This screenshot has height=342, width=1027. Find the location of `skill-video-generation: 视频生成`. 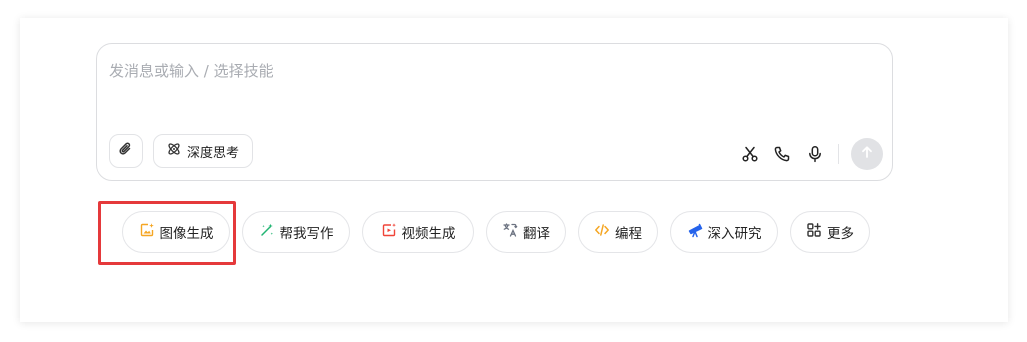

skill-video-generation: 视频生成 is located at coordinates (418, 232).